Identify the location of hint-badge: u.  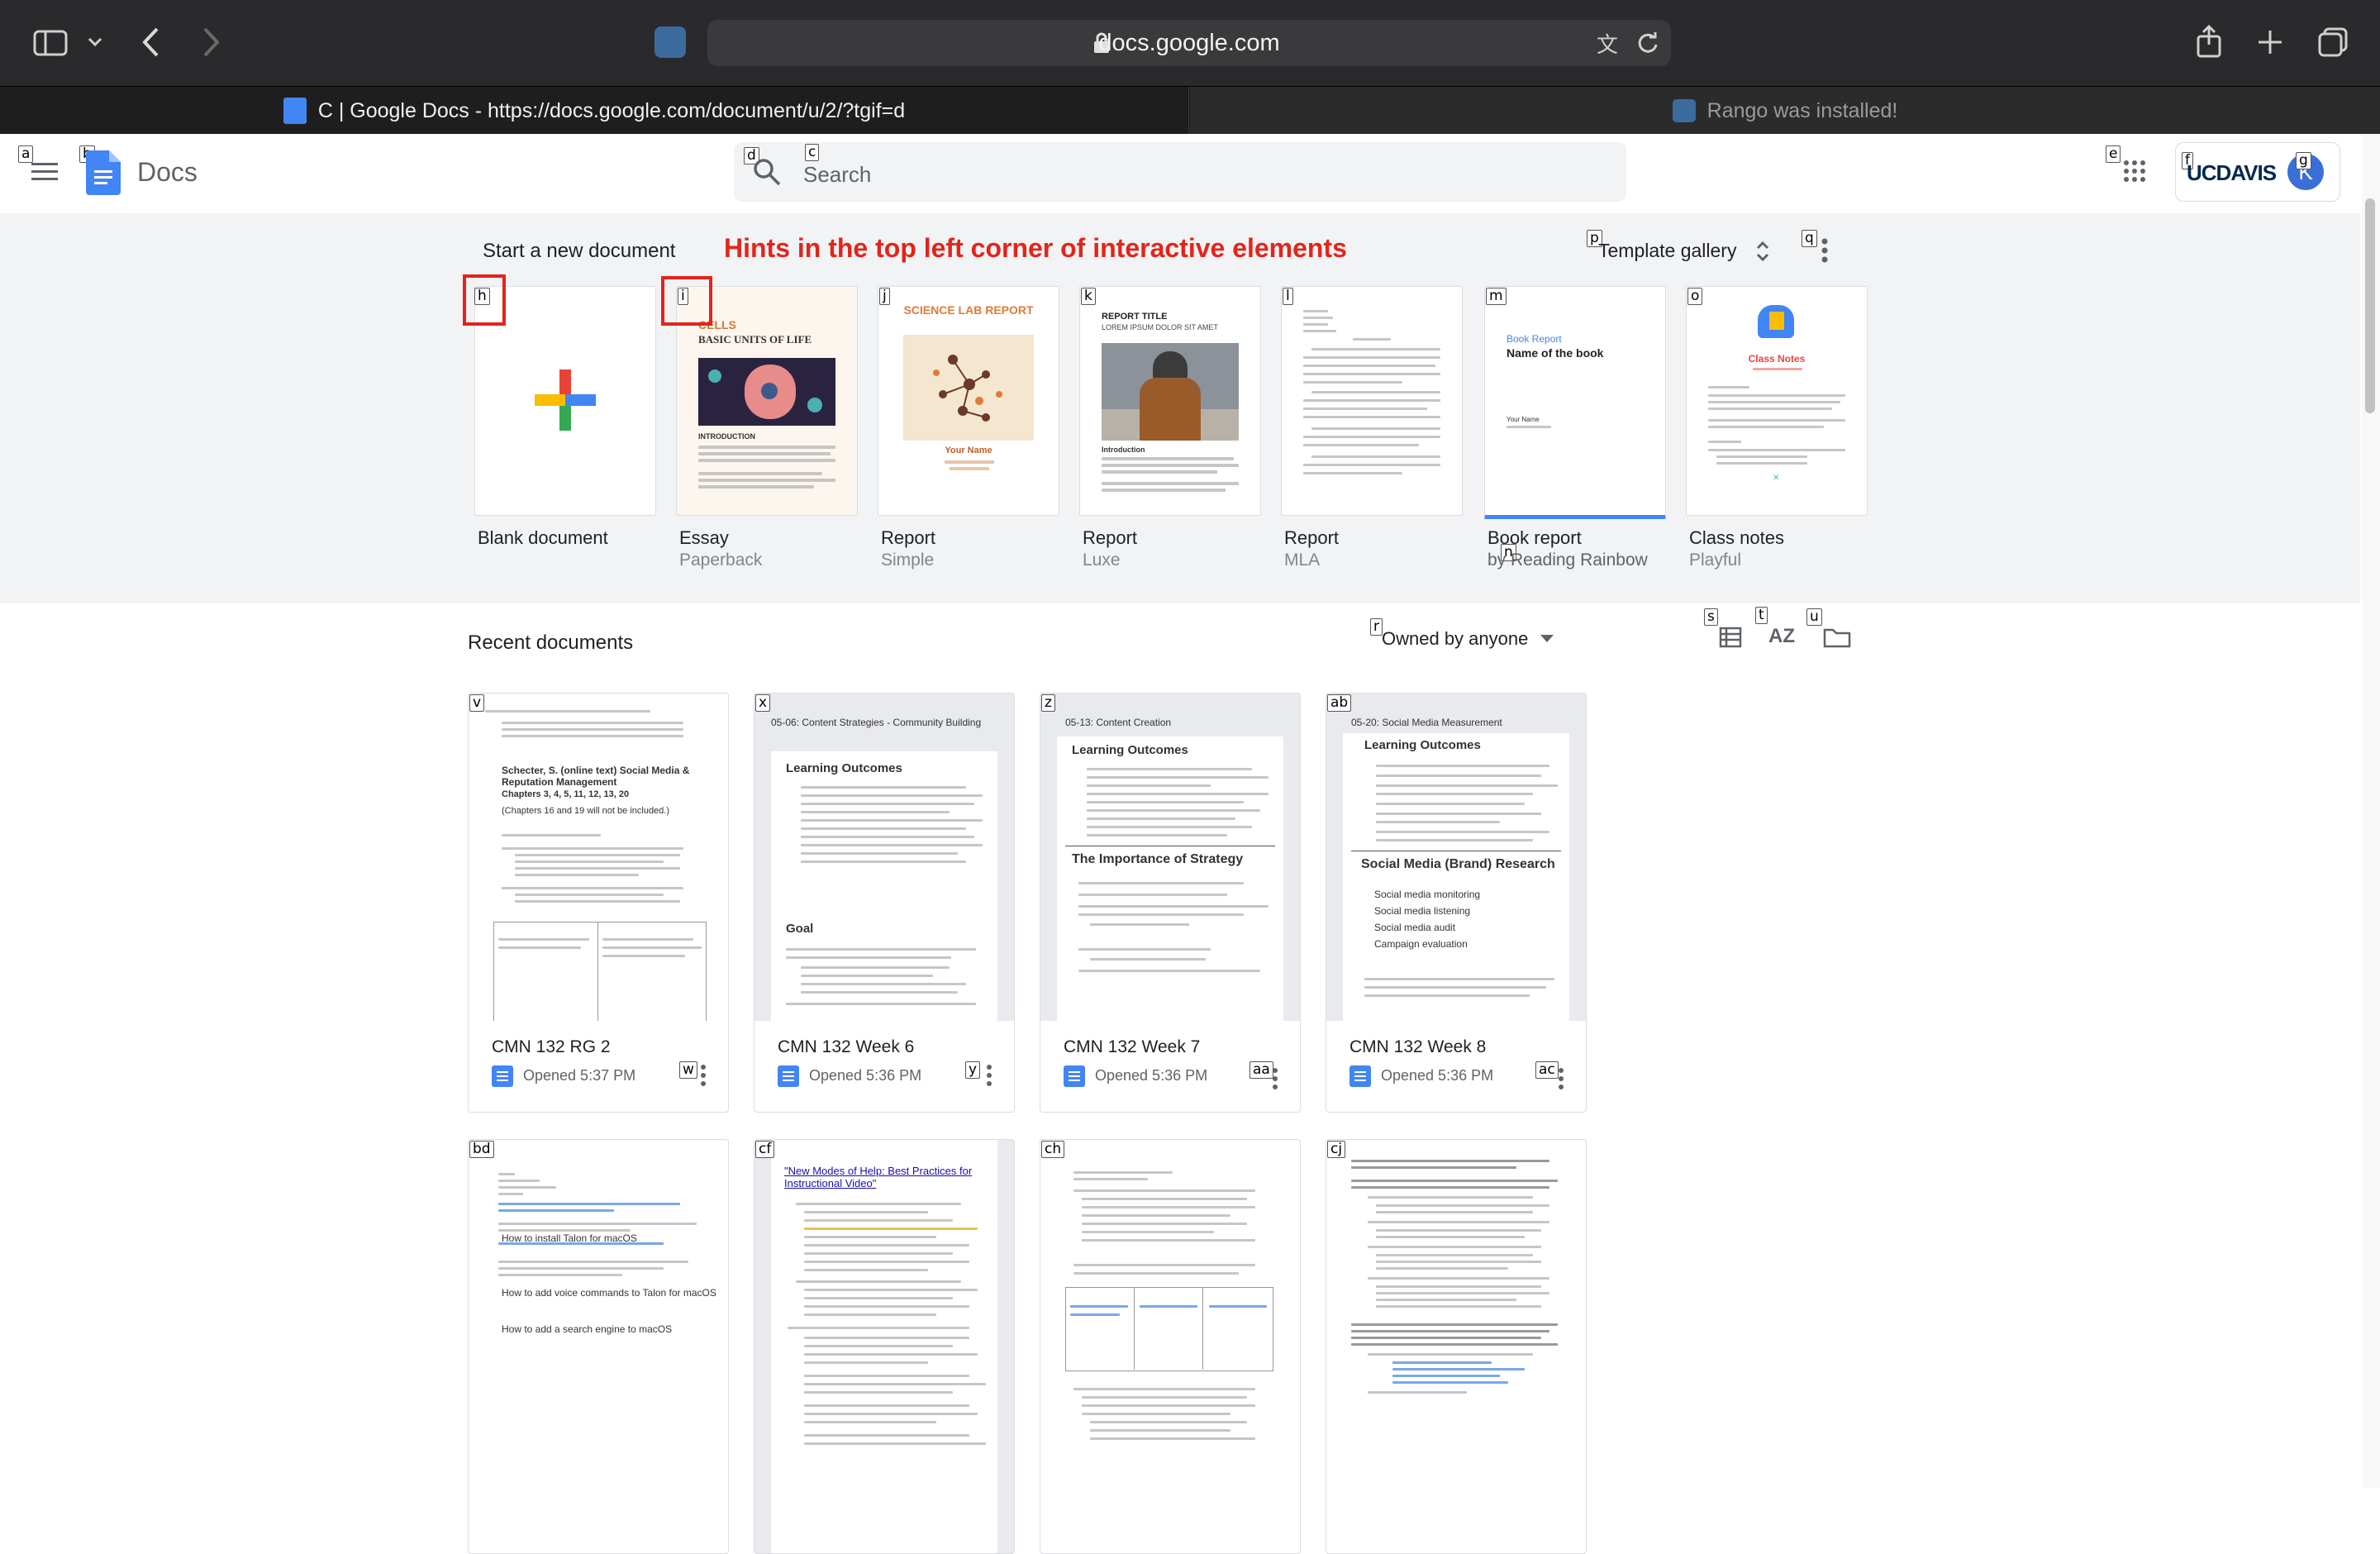
(1814, 617).